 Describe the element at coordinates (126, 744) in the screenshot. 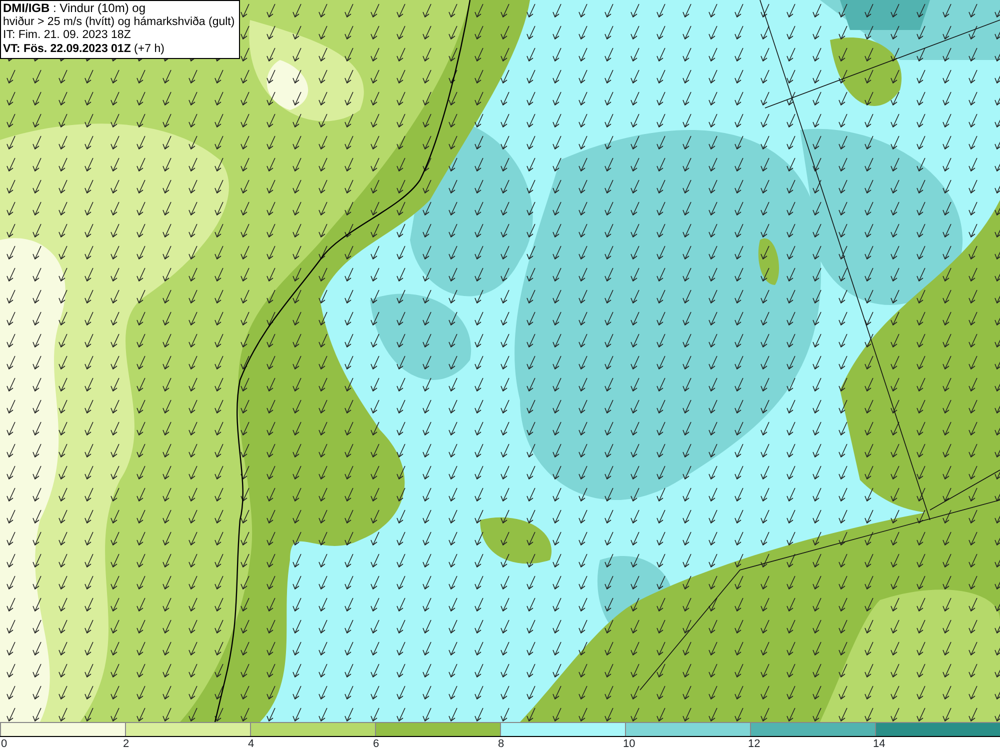

I see `legend-tick-label: 2` at that location.